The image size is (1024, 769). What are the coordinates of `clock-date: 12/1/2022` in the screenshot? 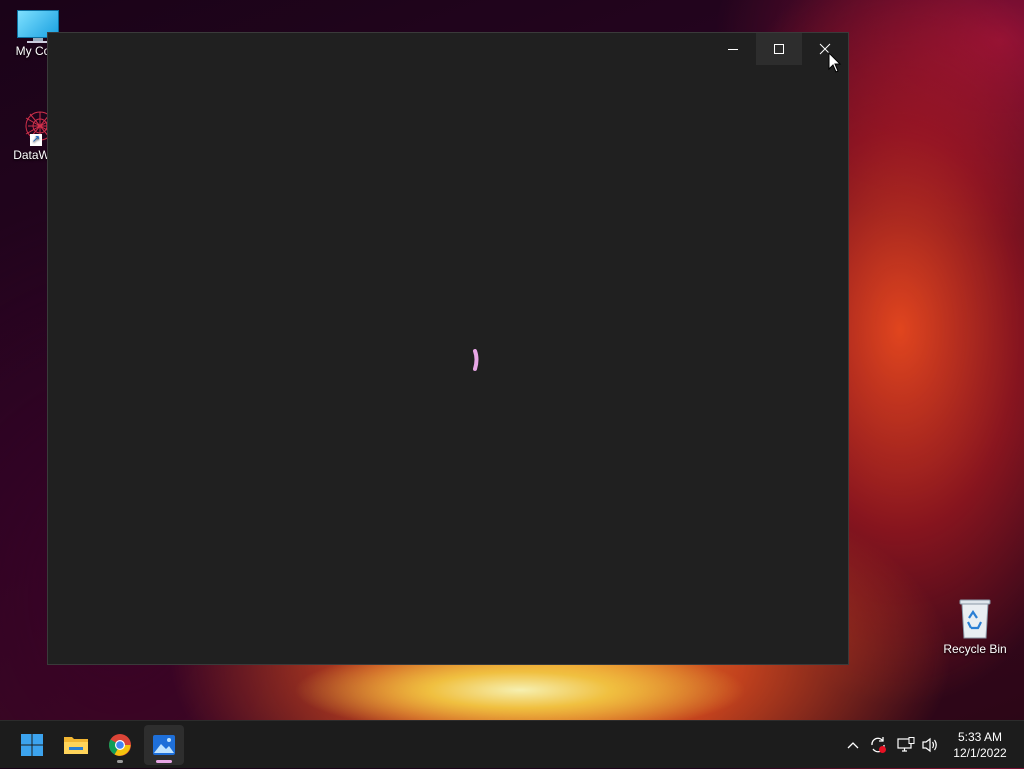 It's located at (980, 753).